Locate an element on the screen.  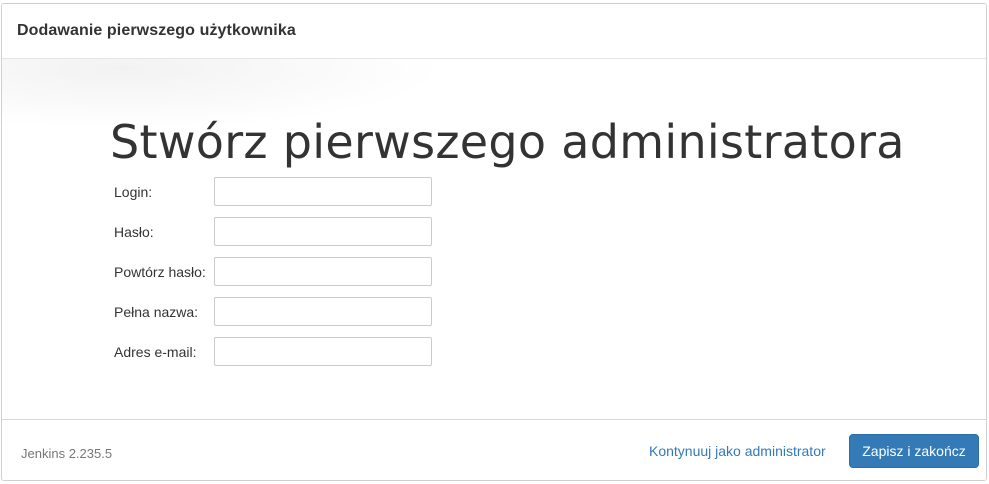
login-input is located at coordinates (323, 191).